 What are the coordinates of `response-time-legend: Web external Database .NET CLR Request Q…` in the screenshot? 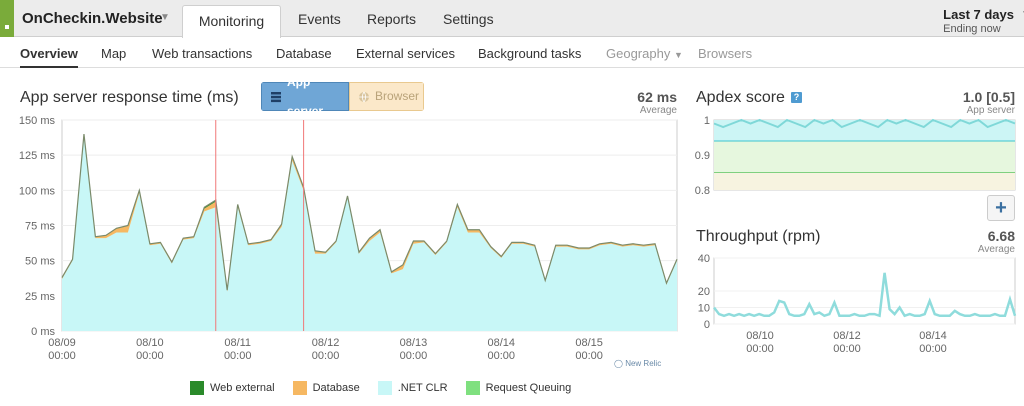 It's located at (380, 388).